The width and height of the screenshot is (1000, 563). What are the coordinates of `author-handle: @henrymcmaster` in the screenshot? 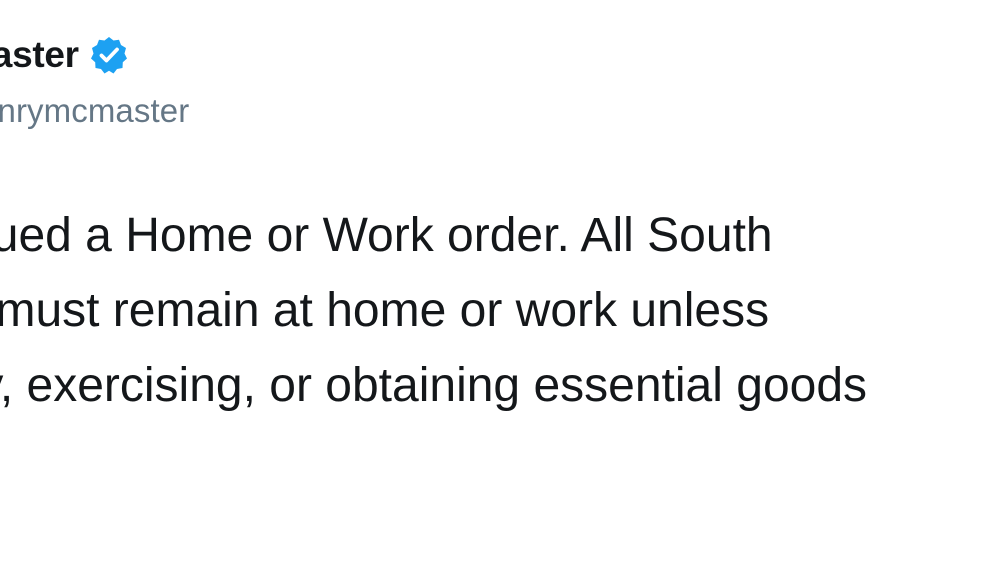 It's located at (94, 111).